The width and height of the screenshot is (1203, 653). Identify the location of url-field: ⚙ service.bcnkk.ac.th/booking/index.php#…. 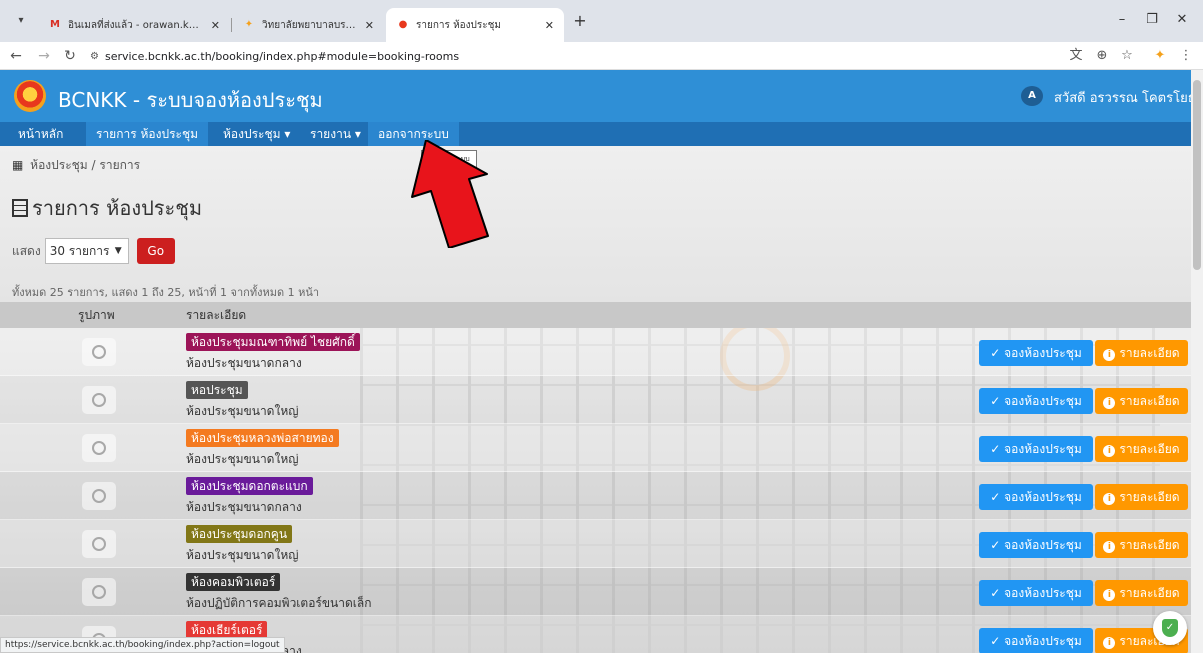
(570, 56).